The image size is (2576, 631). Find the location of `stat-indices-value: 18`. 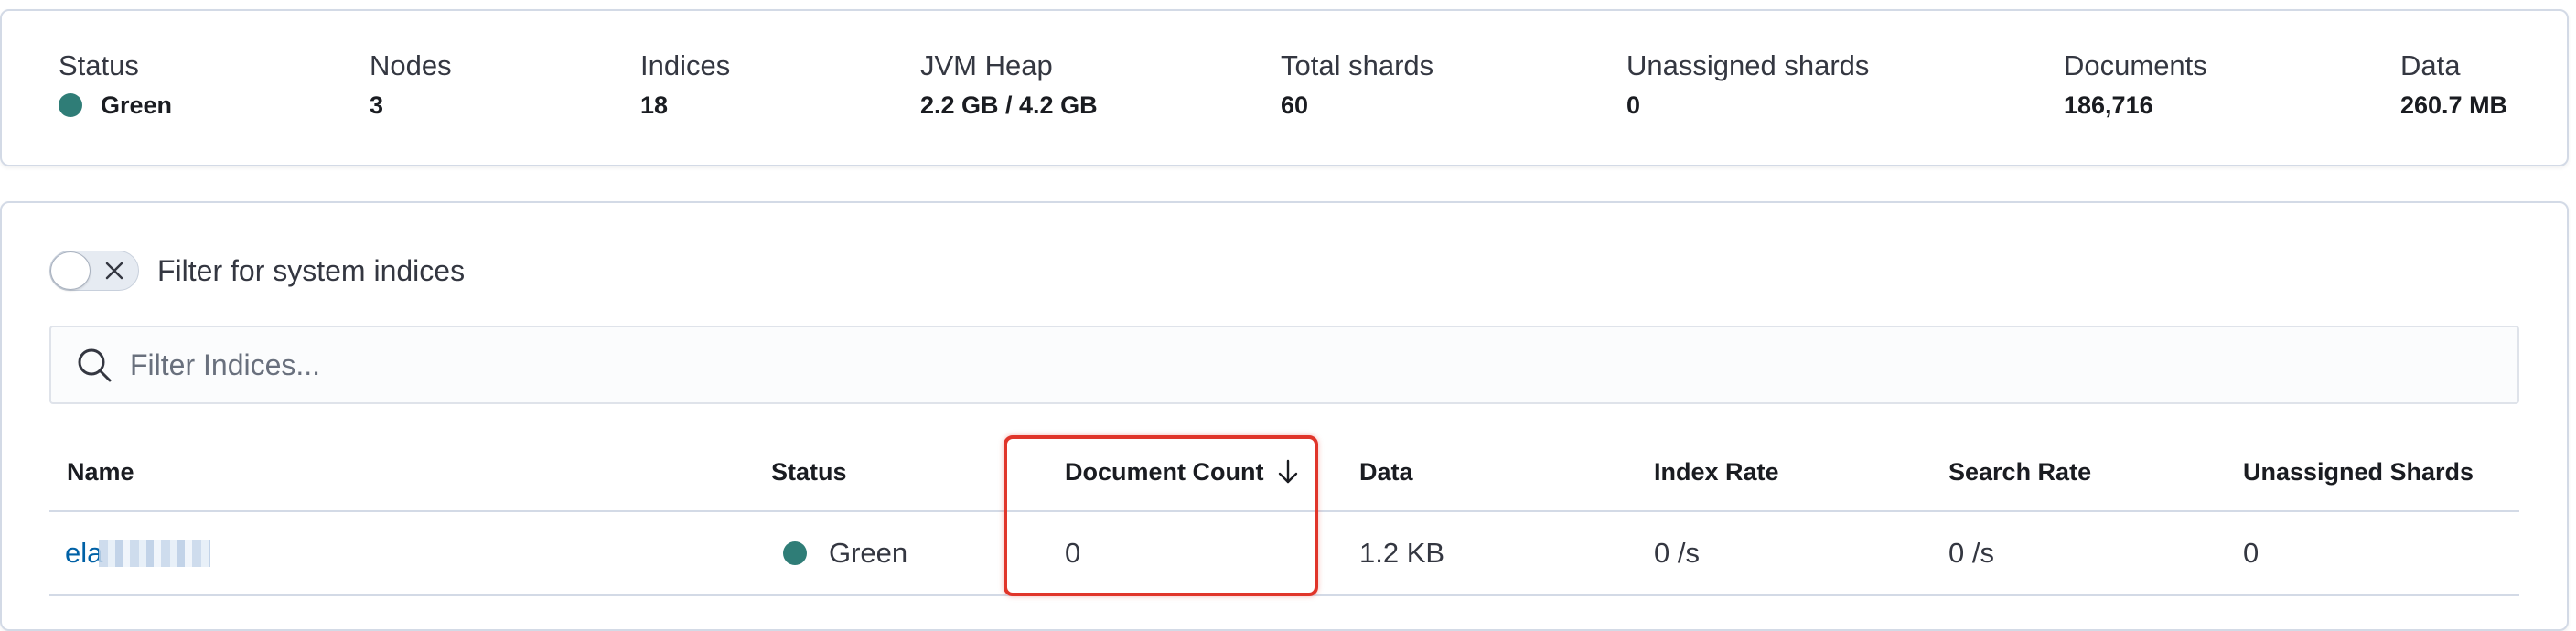

stat-indices-value: 18 is located at coordinates (654, 105).